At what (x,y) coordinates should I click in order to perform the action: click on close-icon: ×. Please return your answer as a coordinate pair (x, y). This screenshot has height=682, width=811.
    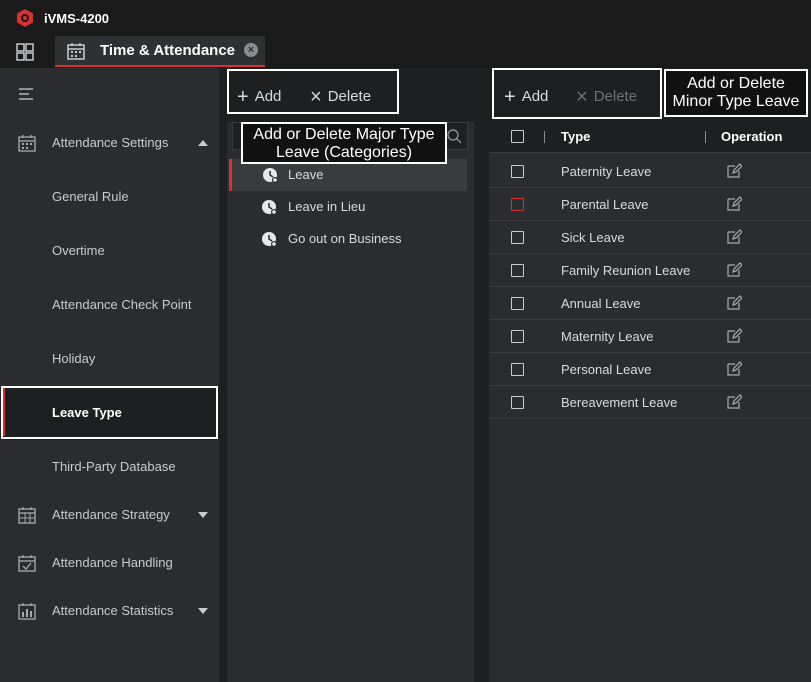
    Looking at the image, I should click on (251, 50).